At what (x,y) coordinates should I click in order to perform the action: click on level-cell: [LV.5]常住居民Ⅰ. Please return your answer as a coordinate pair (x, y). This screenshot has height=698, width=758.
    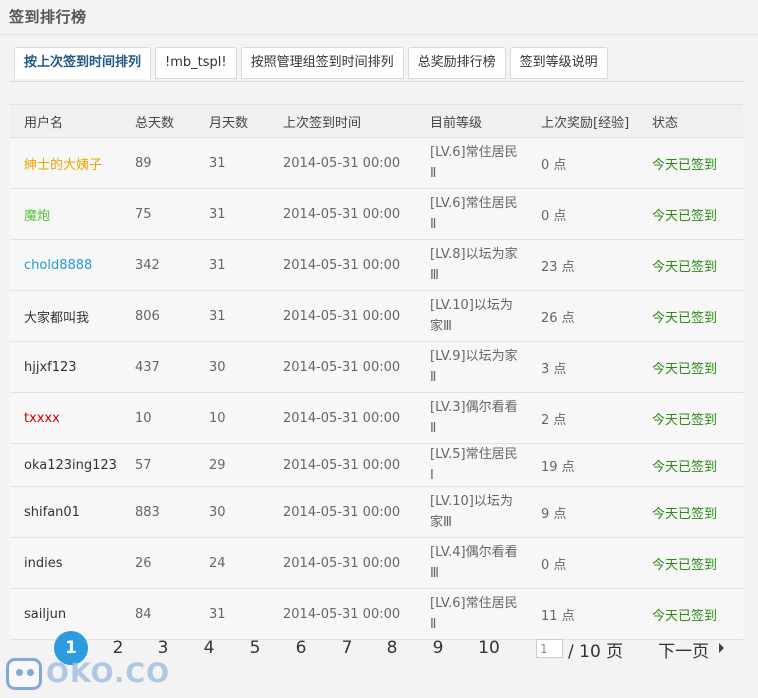
    Looking at the image, I should click on (471, 465).